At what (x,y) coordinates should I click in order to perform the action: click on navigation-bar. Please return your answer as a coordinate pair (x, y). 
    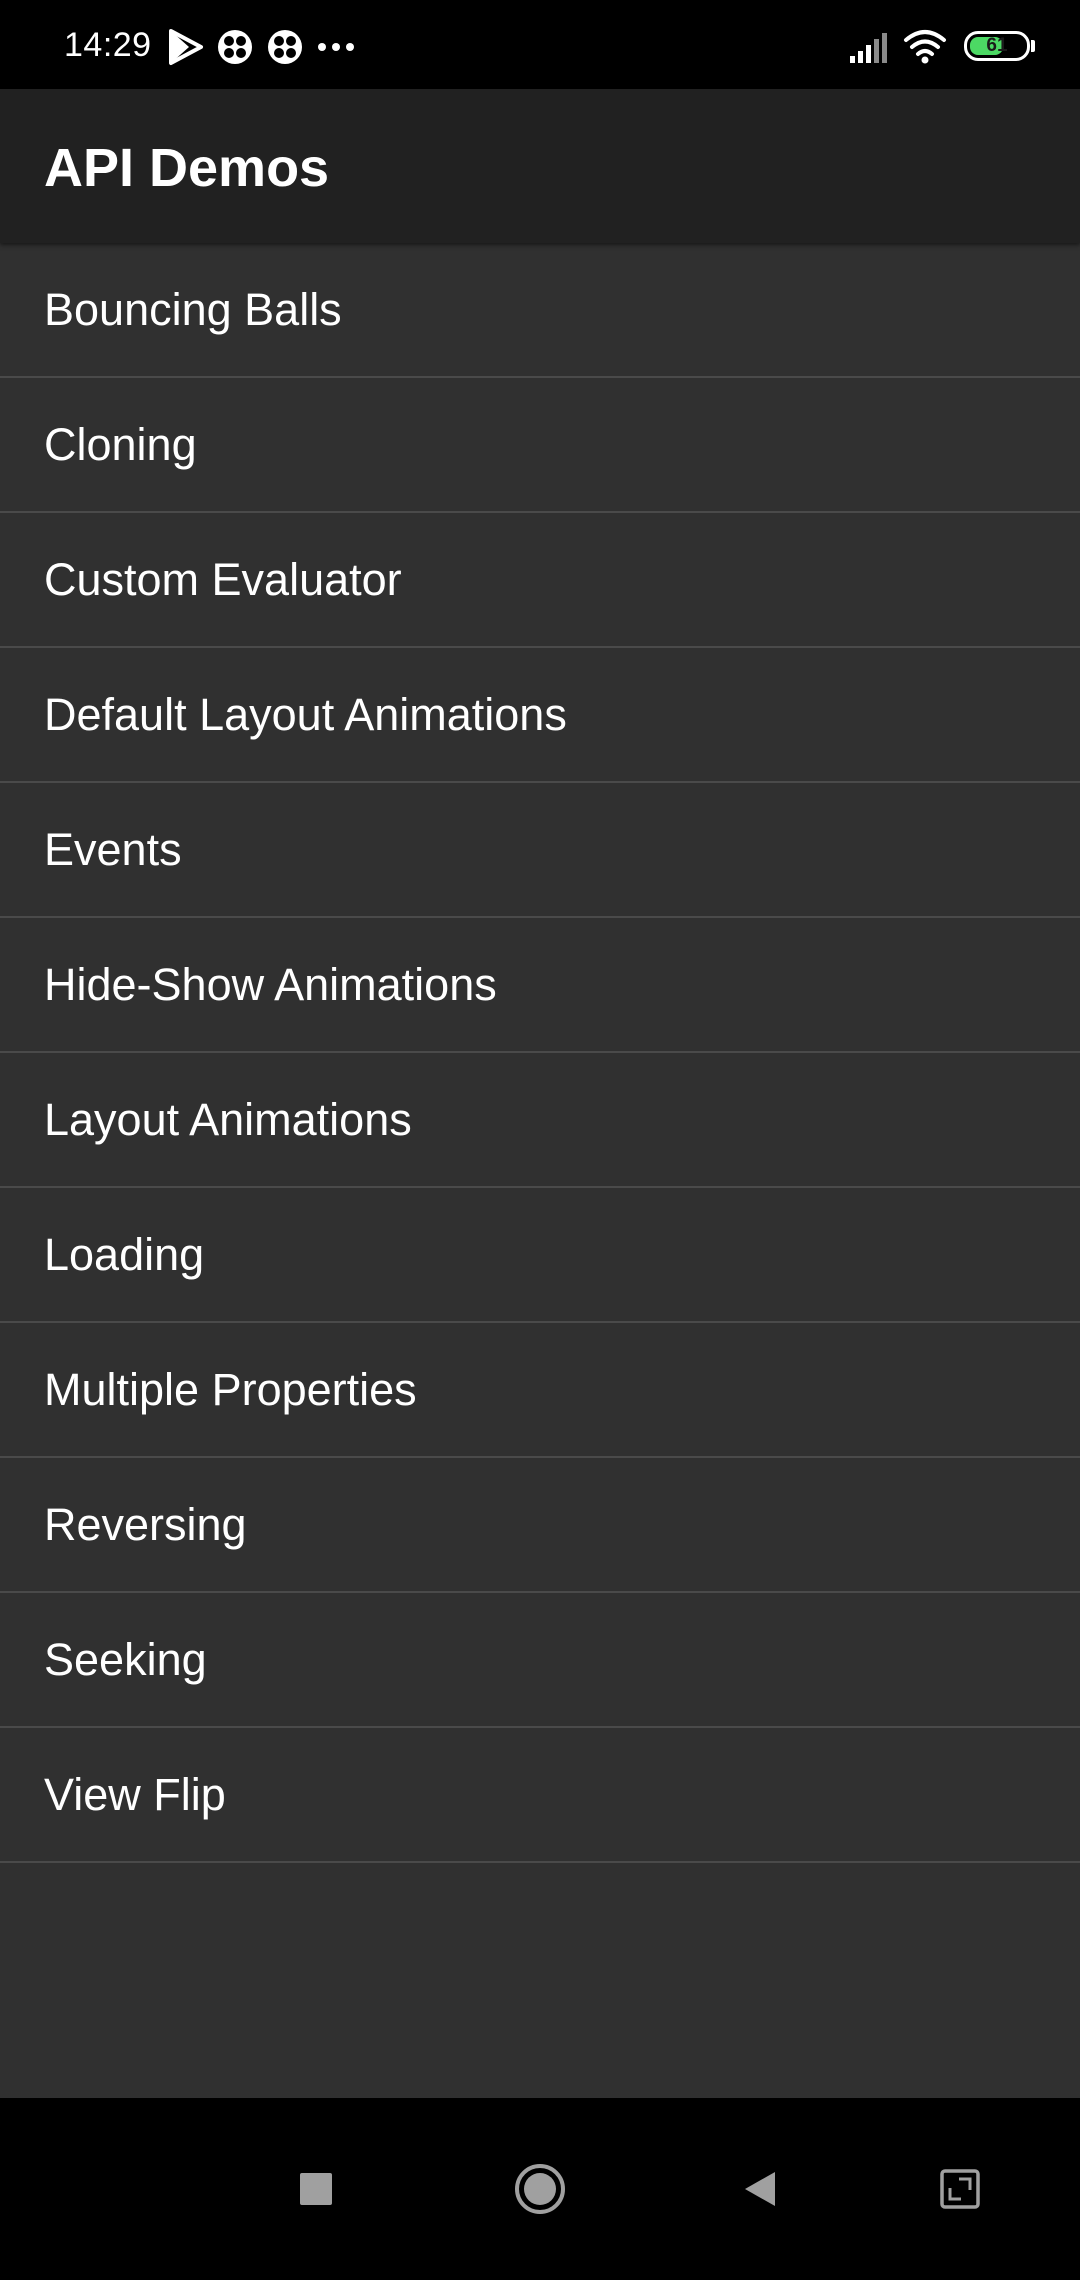
    Looking at the image, I should click on (540, 2189).